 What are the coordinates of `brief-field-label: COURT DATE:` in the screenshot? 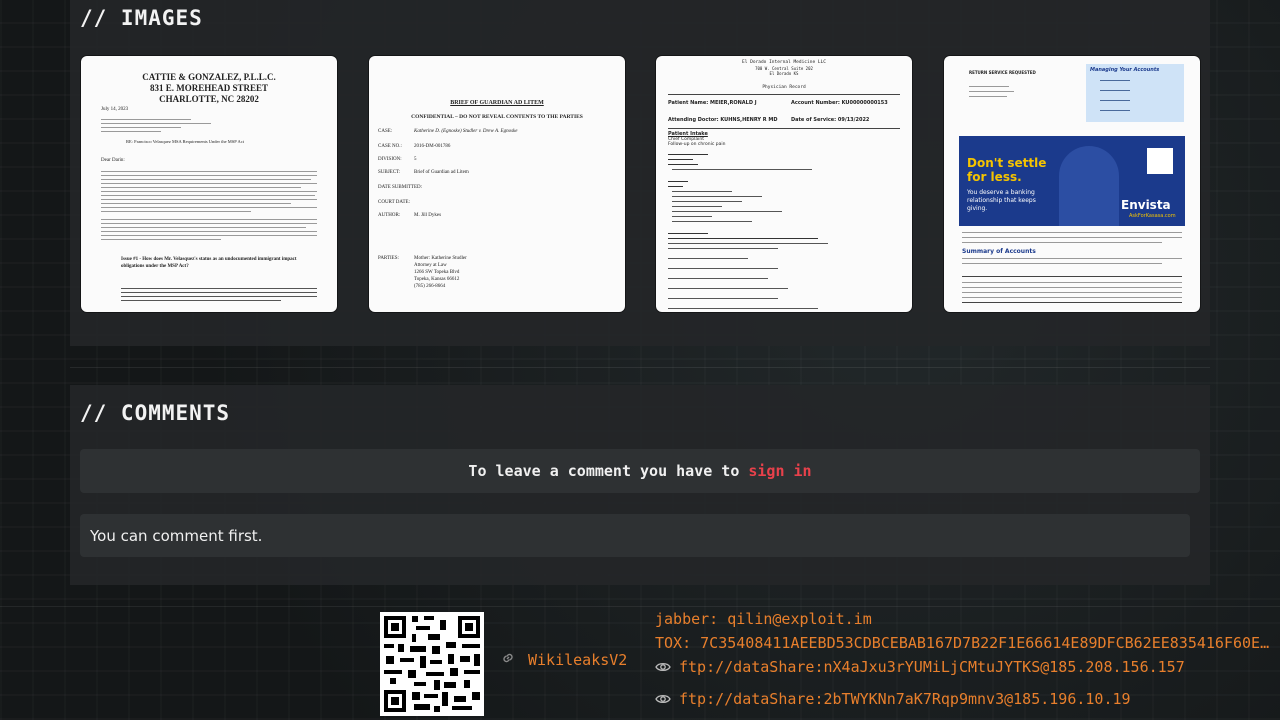 It's located at (394, 202).